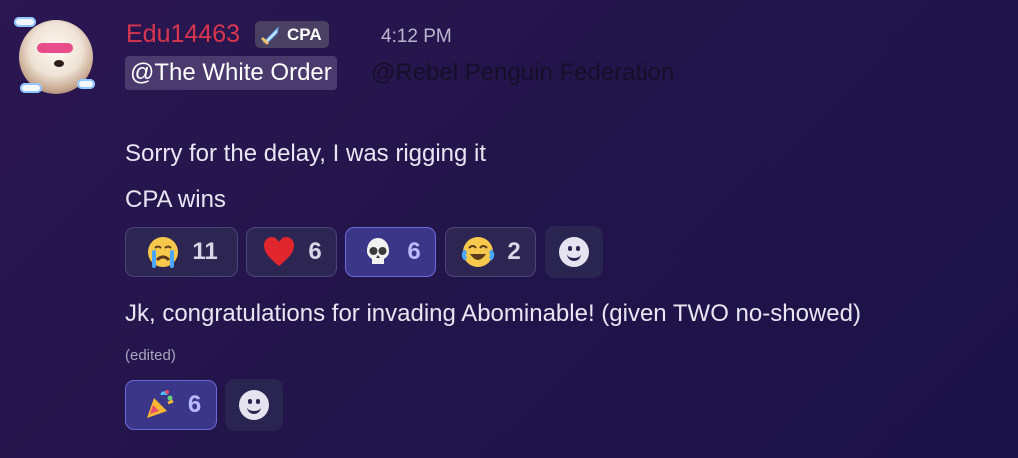  What do you see at coordinates (271, 35) in the screenshot?
I see `sword-icon` at bounding box center [271, 35].